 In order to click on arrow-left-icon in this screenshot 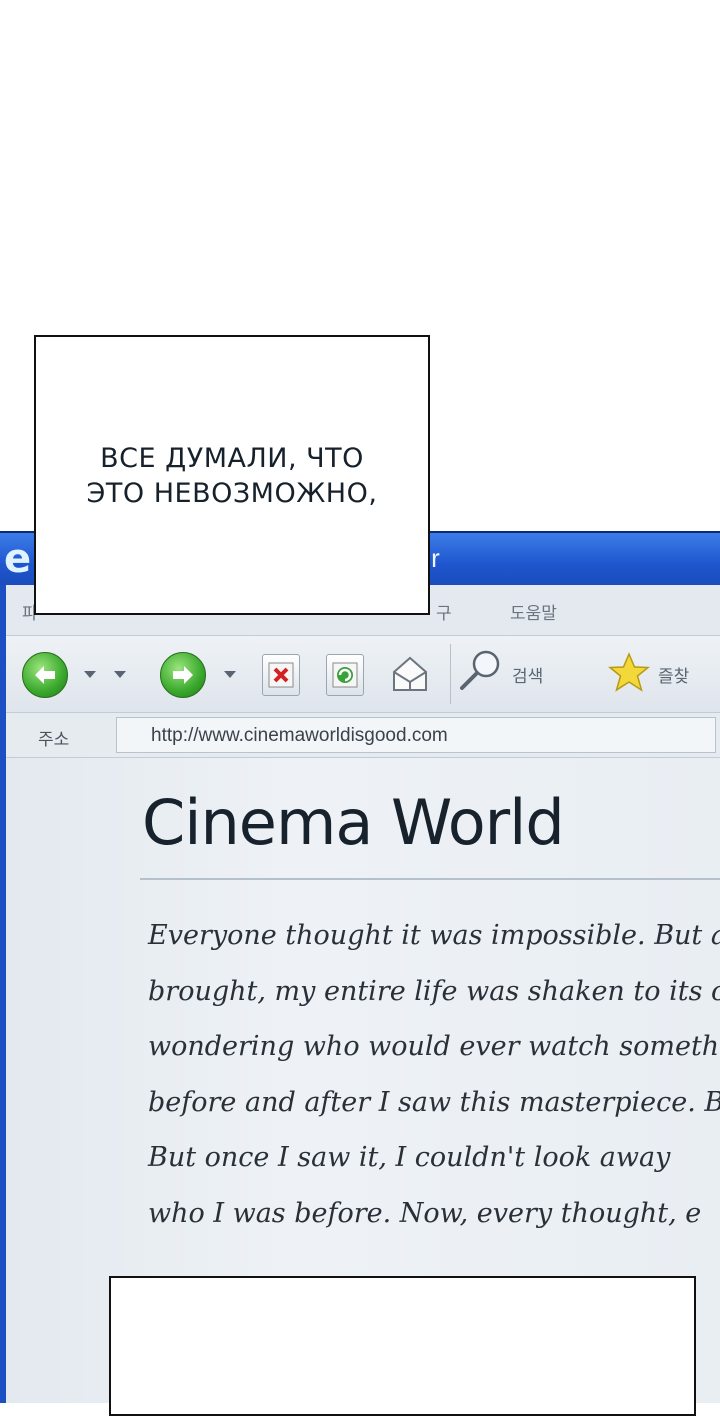, I will do `click(45, 675)`.